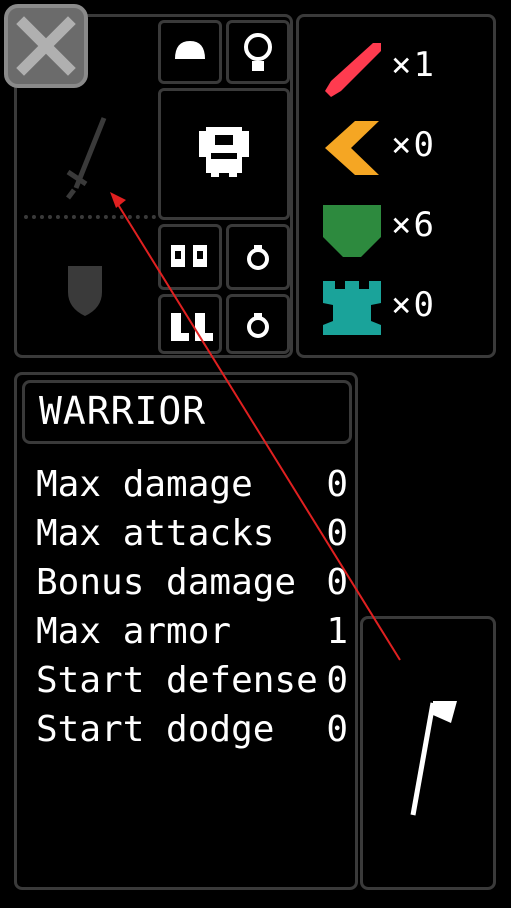  I want to click on close-icon, so click(46, 46).